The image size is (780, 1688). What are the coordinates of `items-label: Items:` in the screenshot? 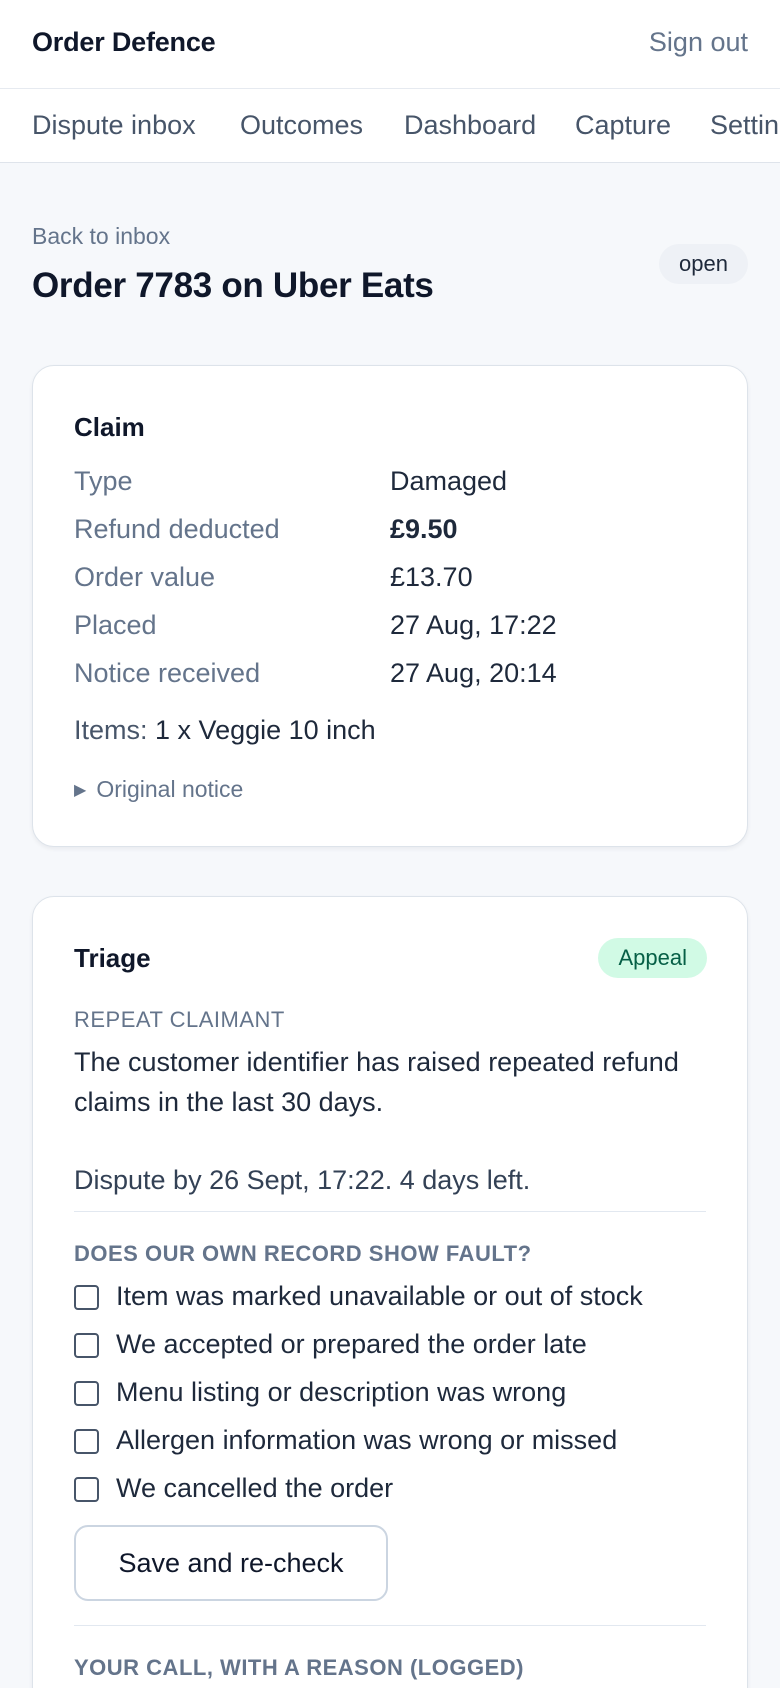 It's located at (111, 730).